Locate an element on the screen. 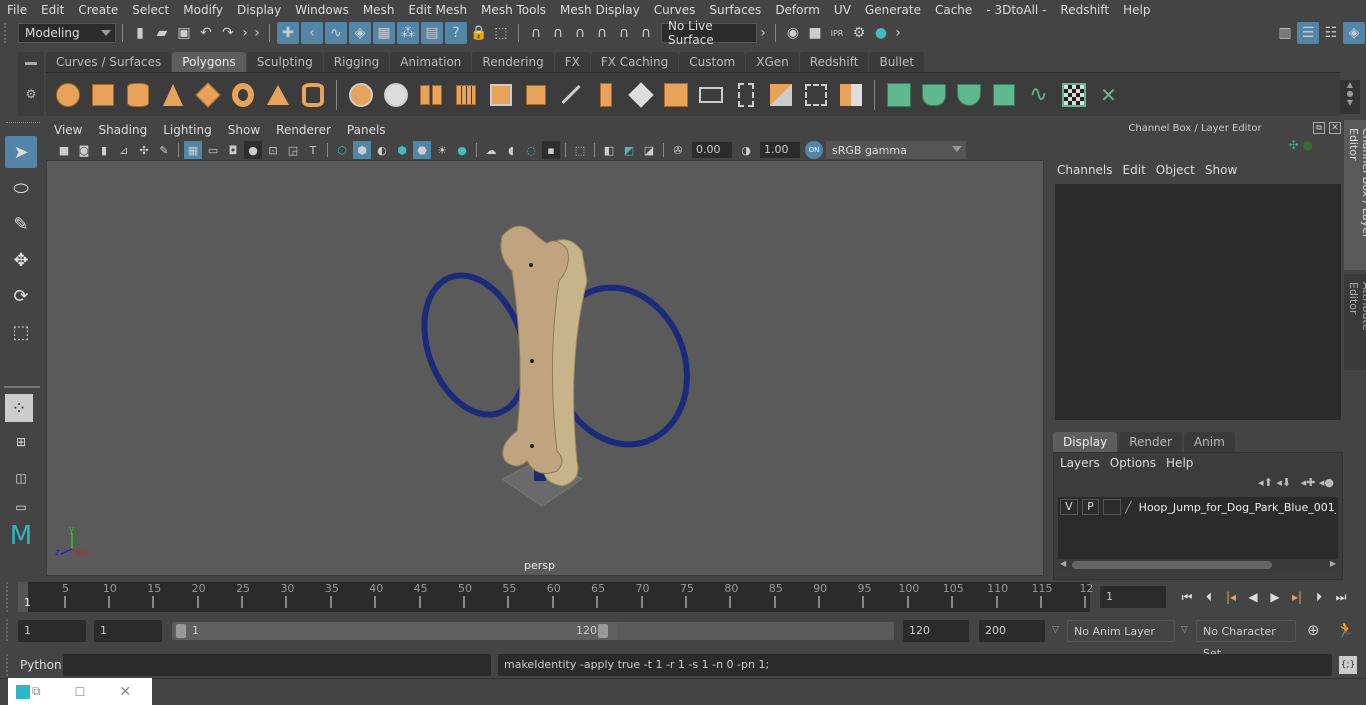 This screenshot has width=1366, height=705. range-end-handle is located at coordinates (603, 631).